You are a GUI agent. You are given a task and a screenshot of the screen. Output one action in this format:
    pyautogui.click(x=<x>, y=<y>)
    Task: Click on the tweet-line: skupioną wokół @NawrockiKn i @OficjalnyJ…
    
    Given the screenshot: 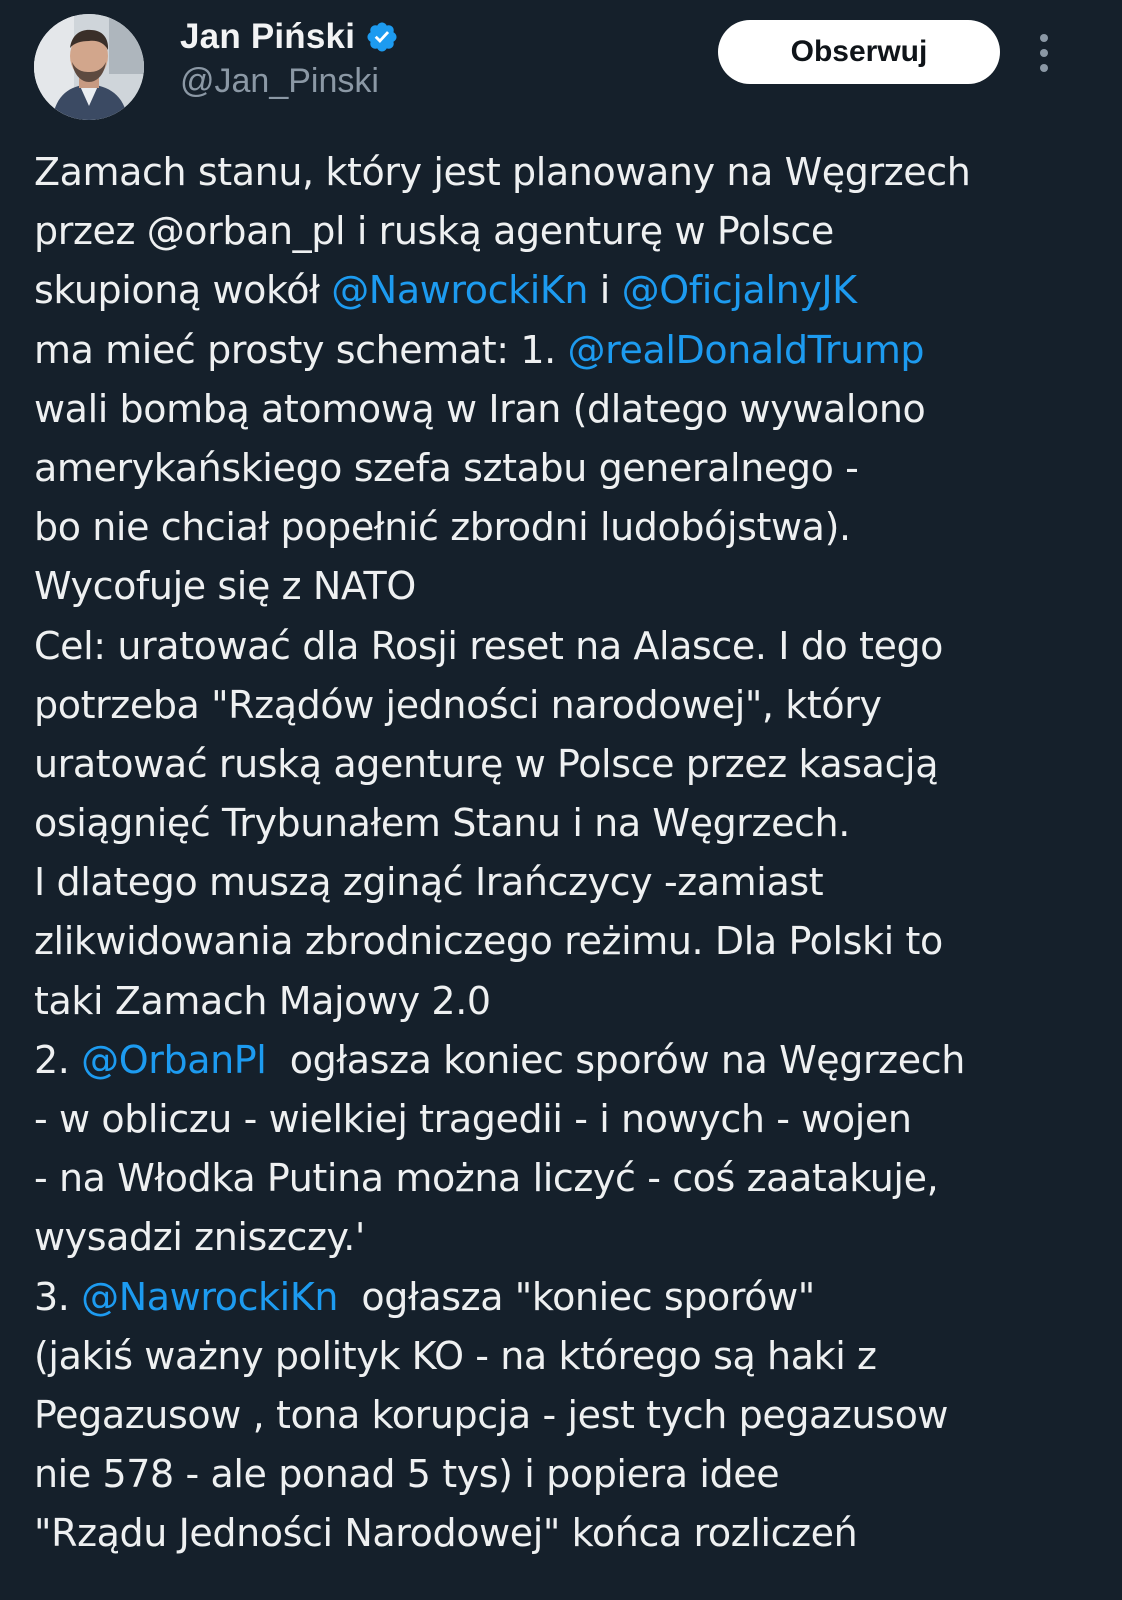 What is the action you would take?
    pyautogui.click(x=574, y=290)
    